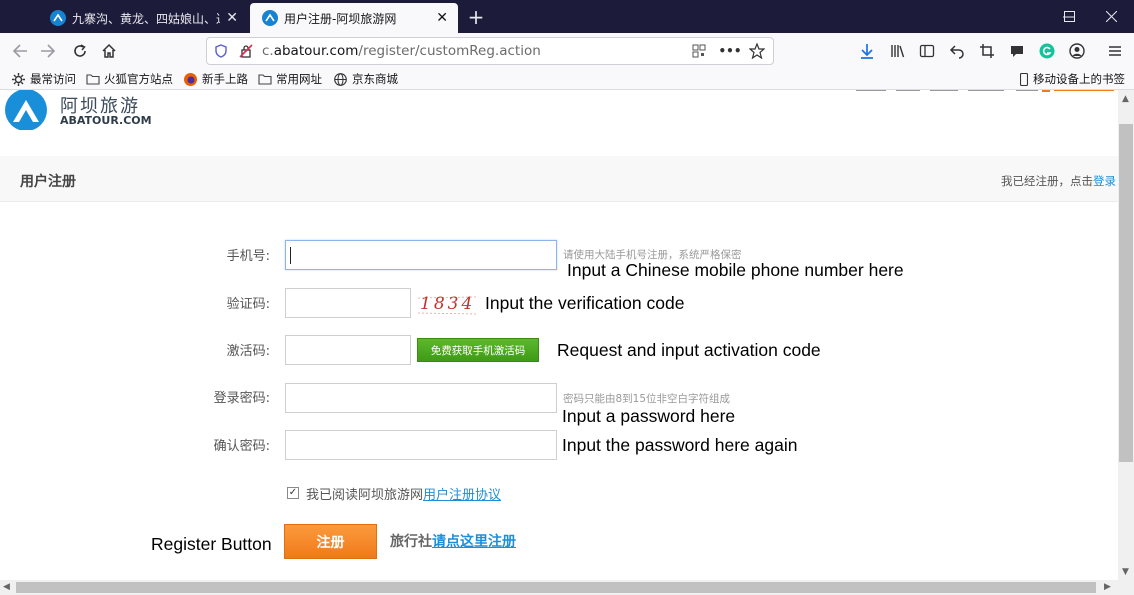 The image size is (1134, 595). Describe the element at coordinates (6, 587) in the screenshot. I see `scroll-left-icon: ◀` at that location.